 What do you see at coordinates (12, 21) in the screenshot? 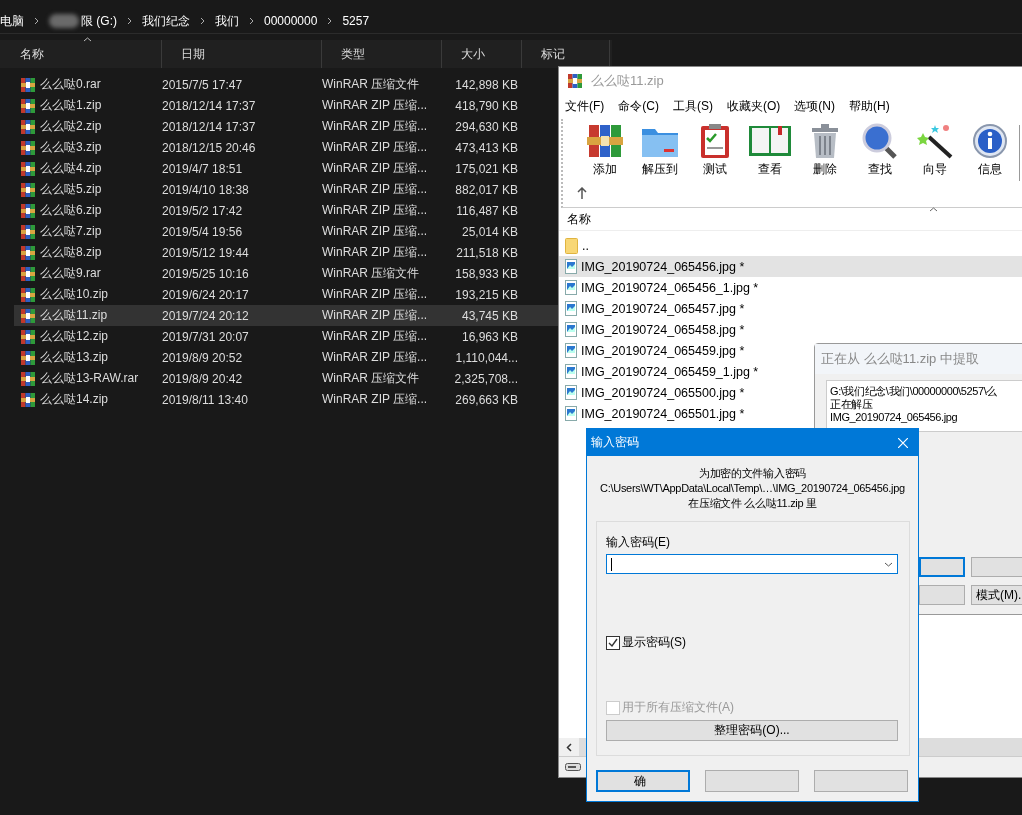
I see `breadcrumb-item: 电脑` at bounding box center [12, 21].